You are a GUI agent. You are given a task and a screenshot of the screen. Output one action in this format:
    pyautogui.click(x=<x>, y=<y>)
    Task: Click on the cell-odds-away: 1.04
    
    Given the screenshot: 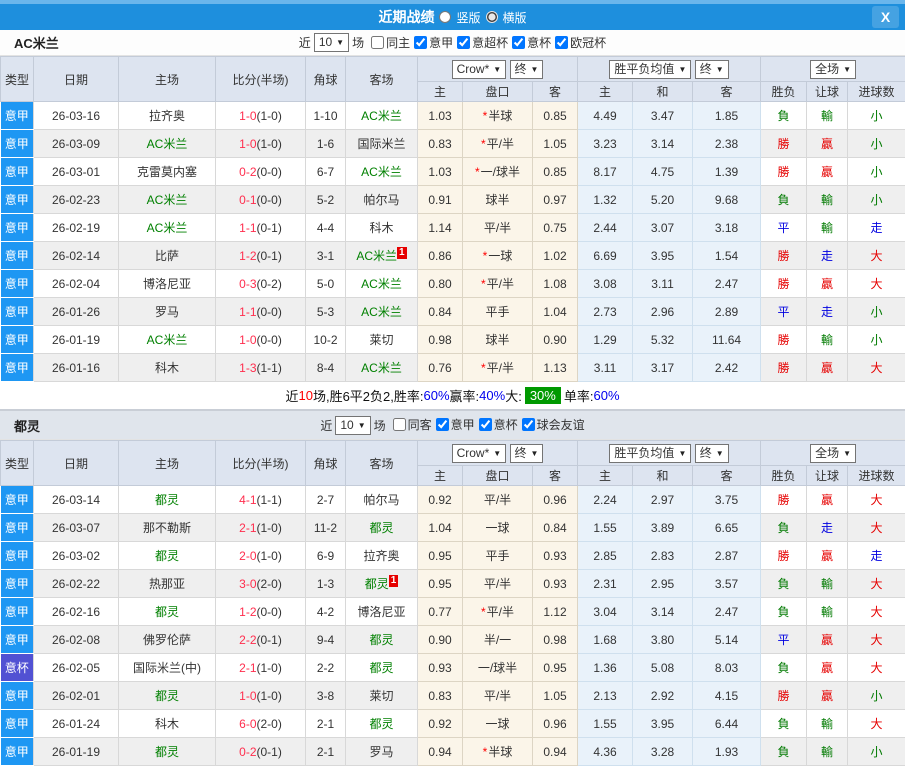 What is the action you would take?
    pyautogui.click(x=555, y=312)
    